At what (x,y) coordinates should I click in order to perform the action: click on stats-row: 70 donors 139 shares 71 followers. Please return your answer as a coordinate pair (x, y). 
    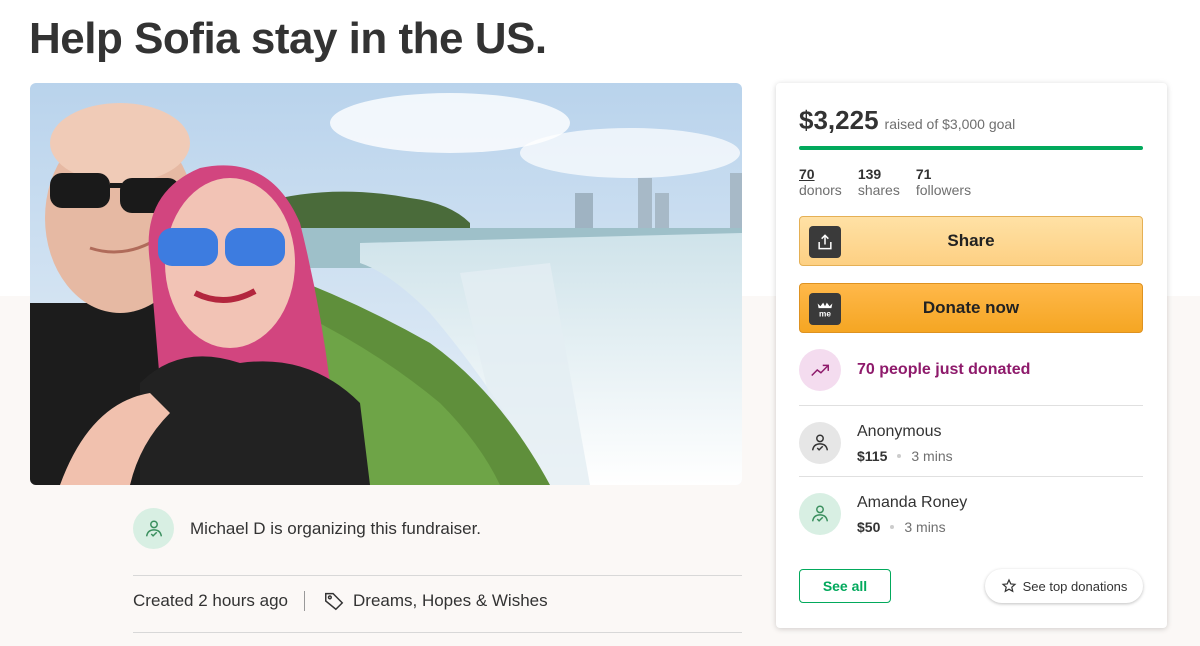
    Looking at the image, I should click on (893, 182).